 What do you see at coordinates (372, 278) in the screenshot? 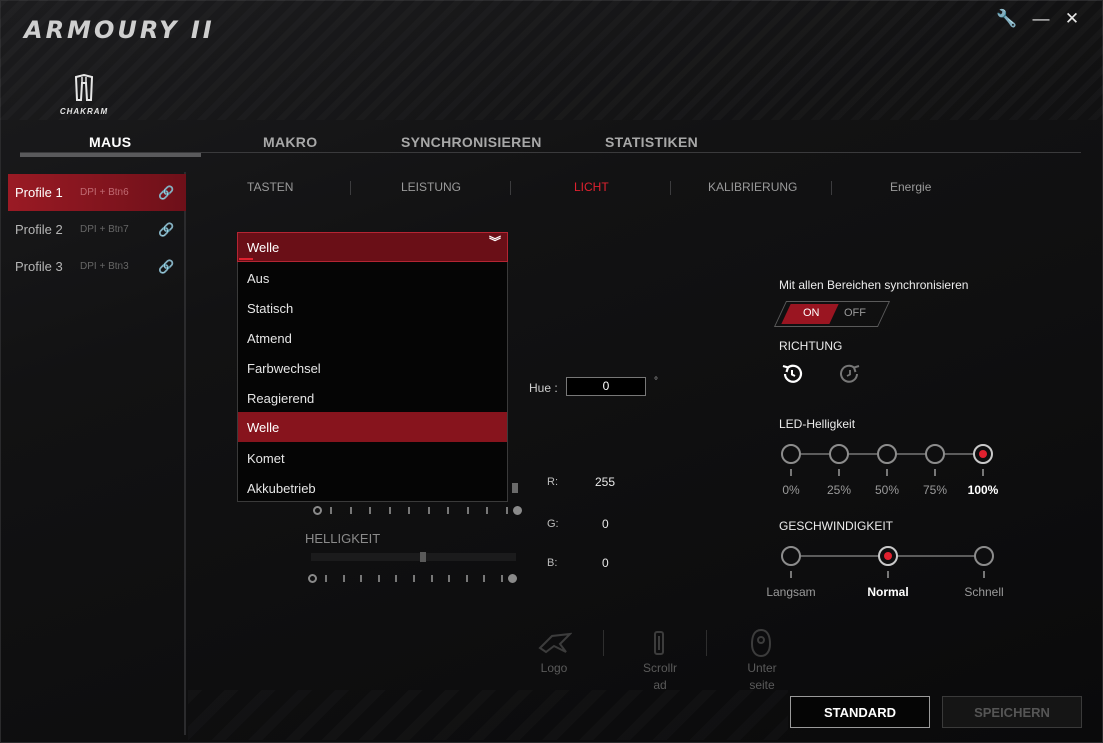
I see `effect-option-aus: Aus` at bounding box center [372, 278].